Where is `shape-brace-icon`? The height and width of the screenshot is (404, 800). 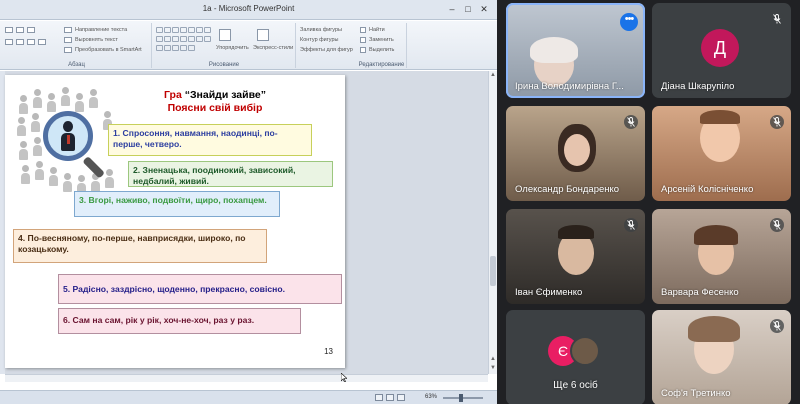 shape-brace-icon is located at coordinates (167, 39).